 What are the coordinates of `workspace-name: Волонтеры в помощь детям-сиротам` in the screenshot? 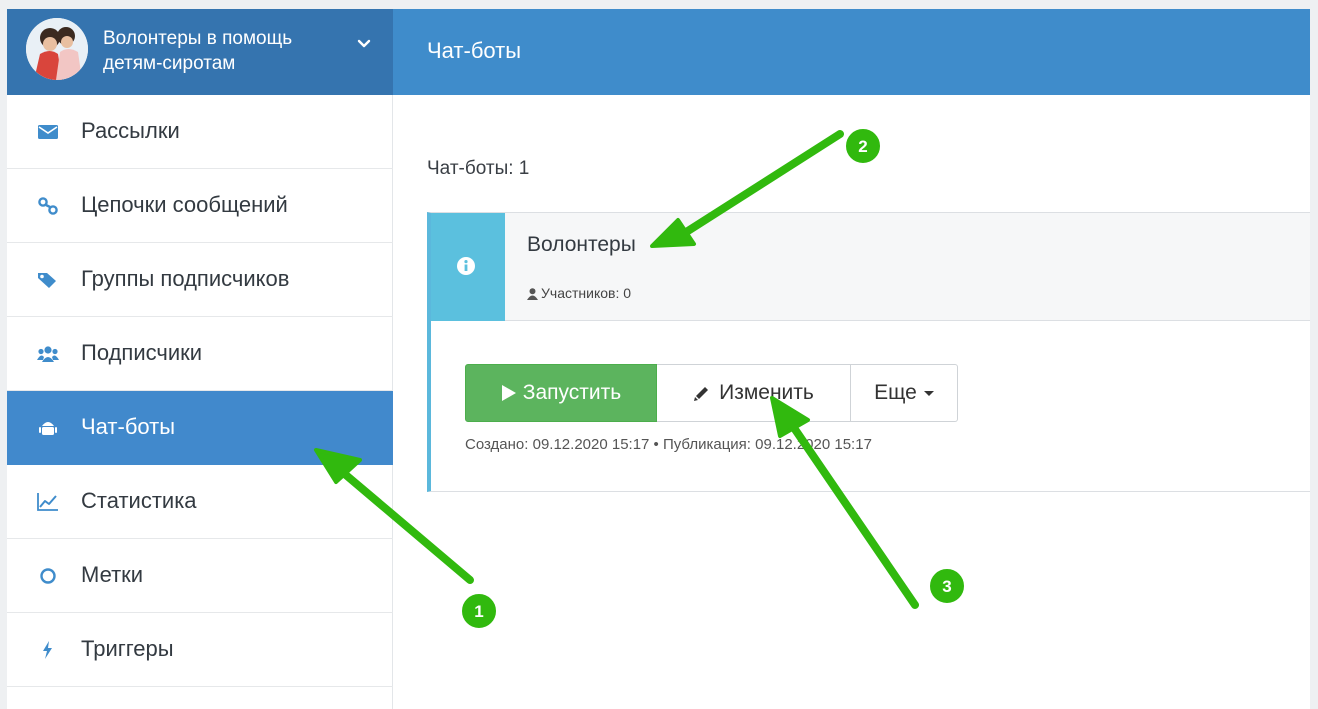 It's located at (198, 51).